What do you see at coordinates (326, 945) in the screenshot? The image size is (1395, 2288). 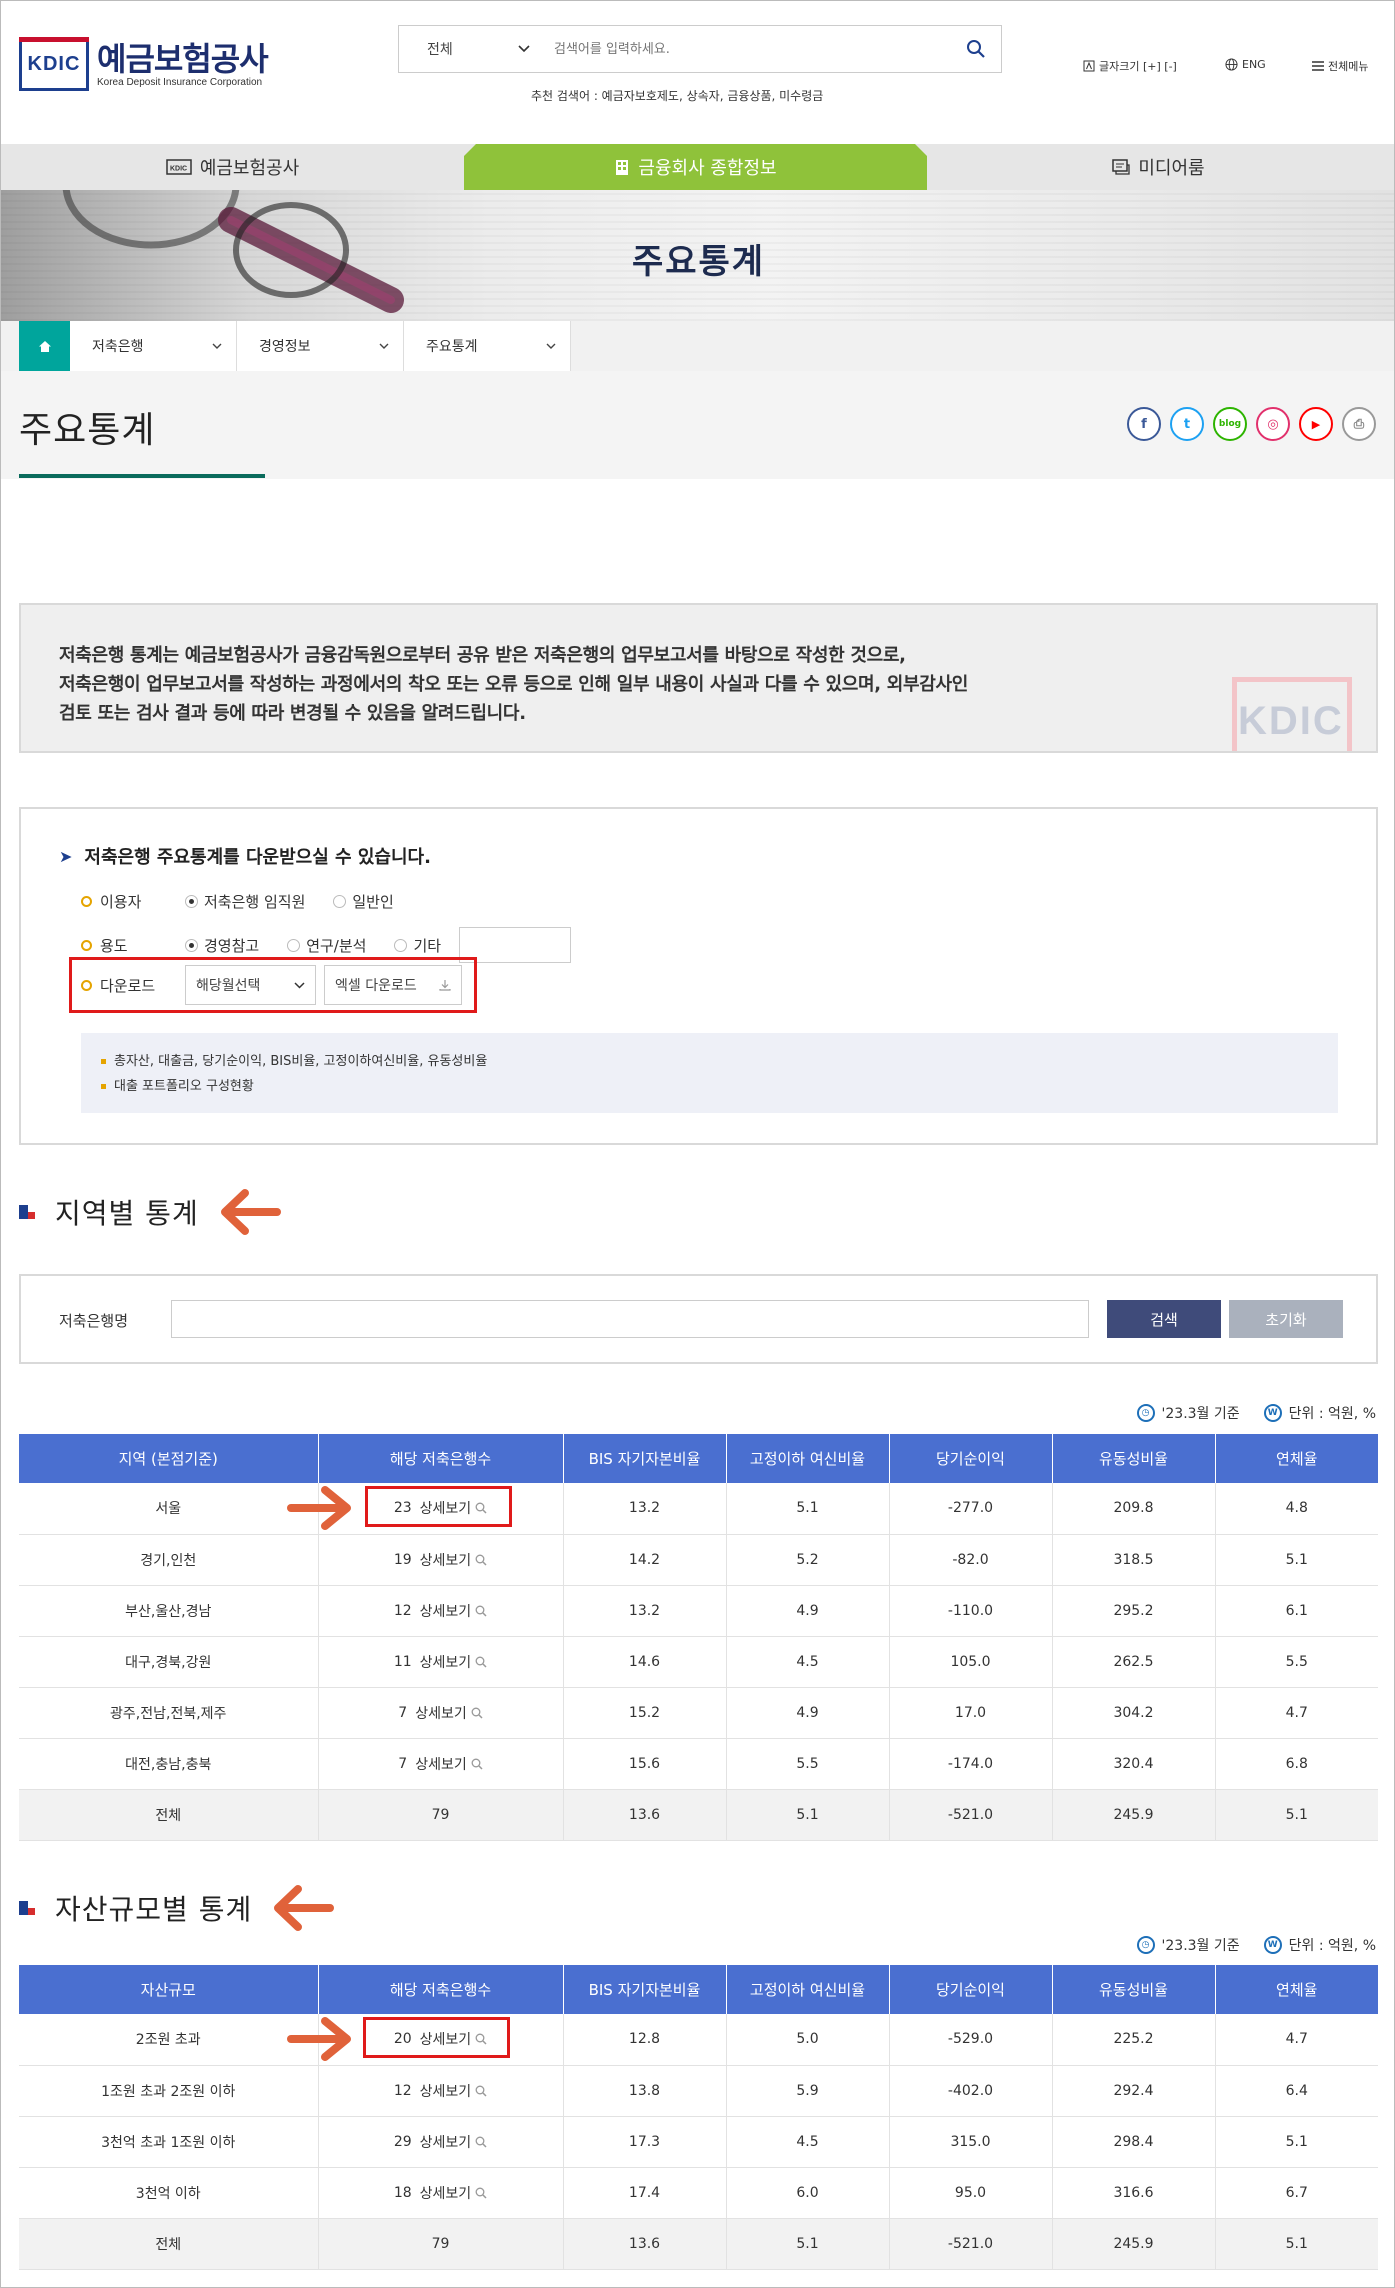 I see `radio-research: 연구/분석` at bounding box center [326, 945].